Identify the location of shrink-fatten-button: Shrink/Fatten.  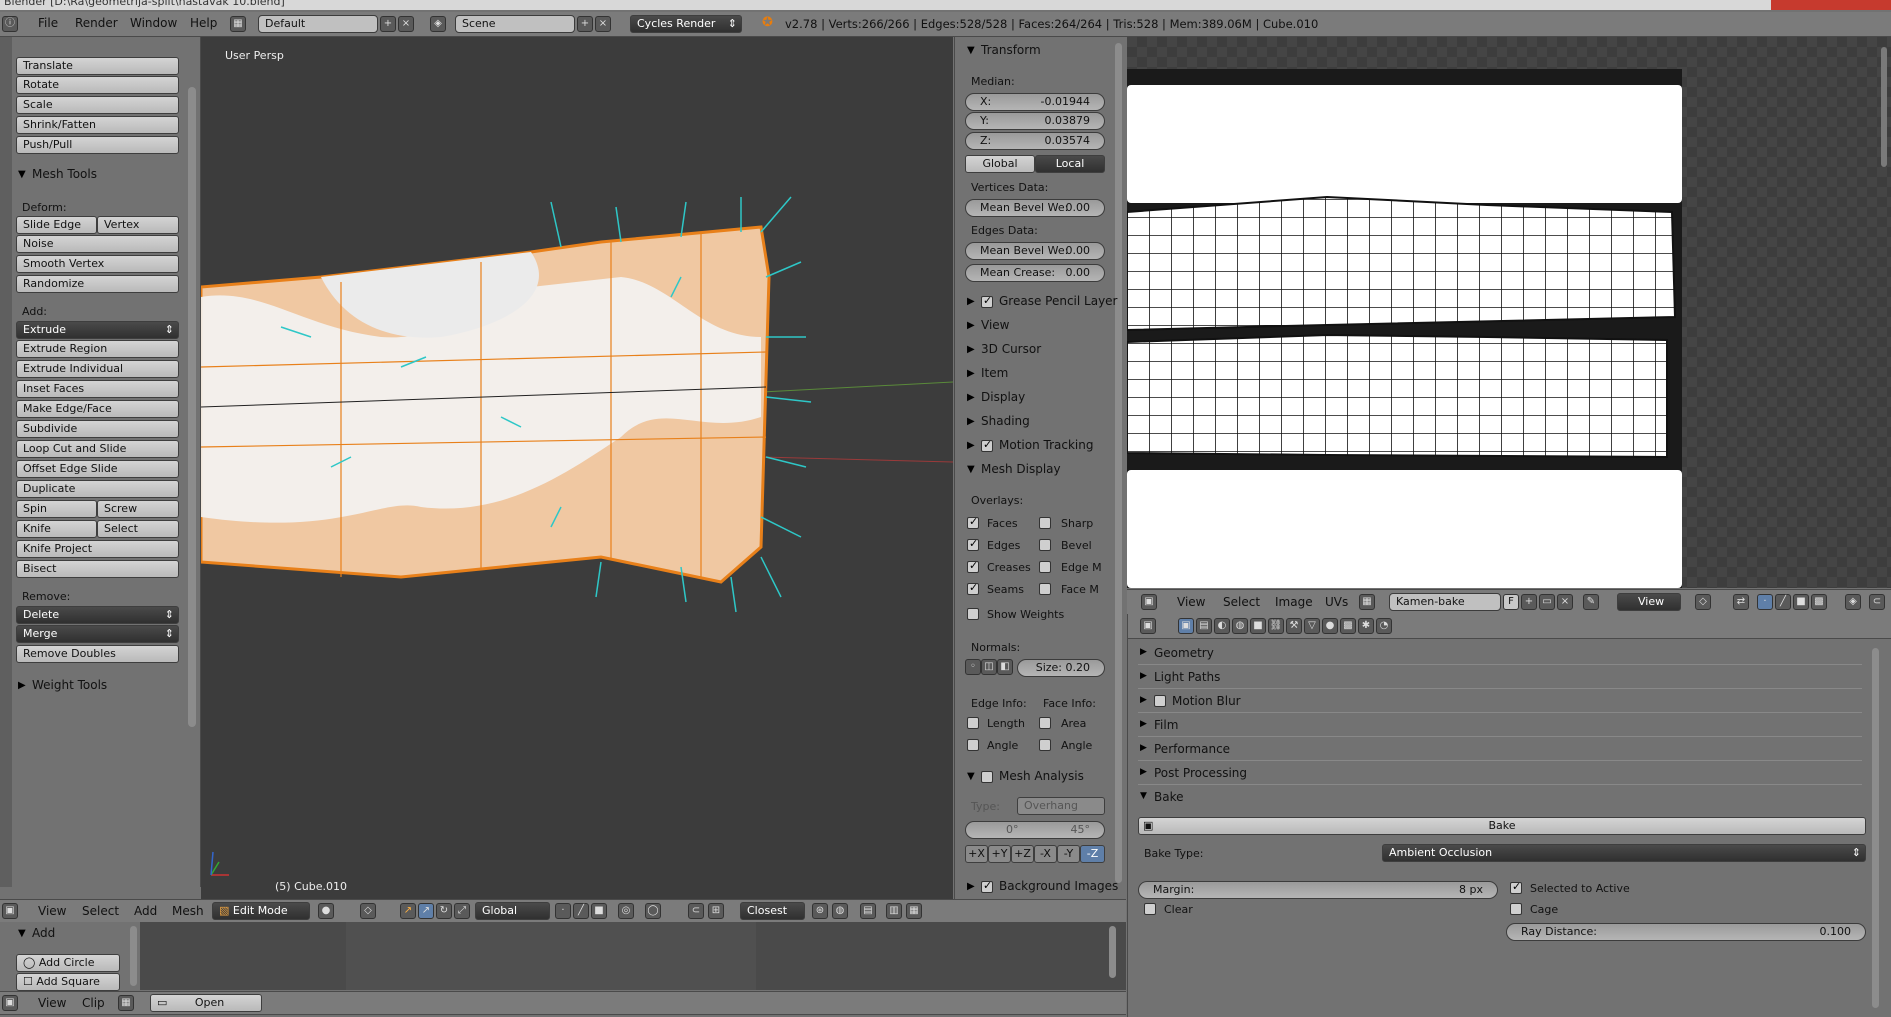
(97, 125).